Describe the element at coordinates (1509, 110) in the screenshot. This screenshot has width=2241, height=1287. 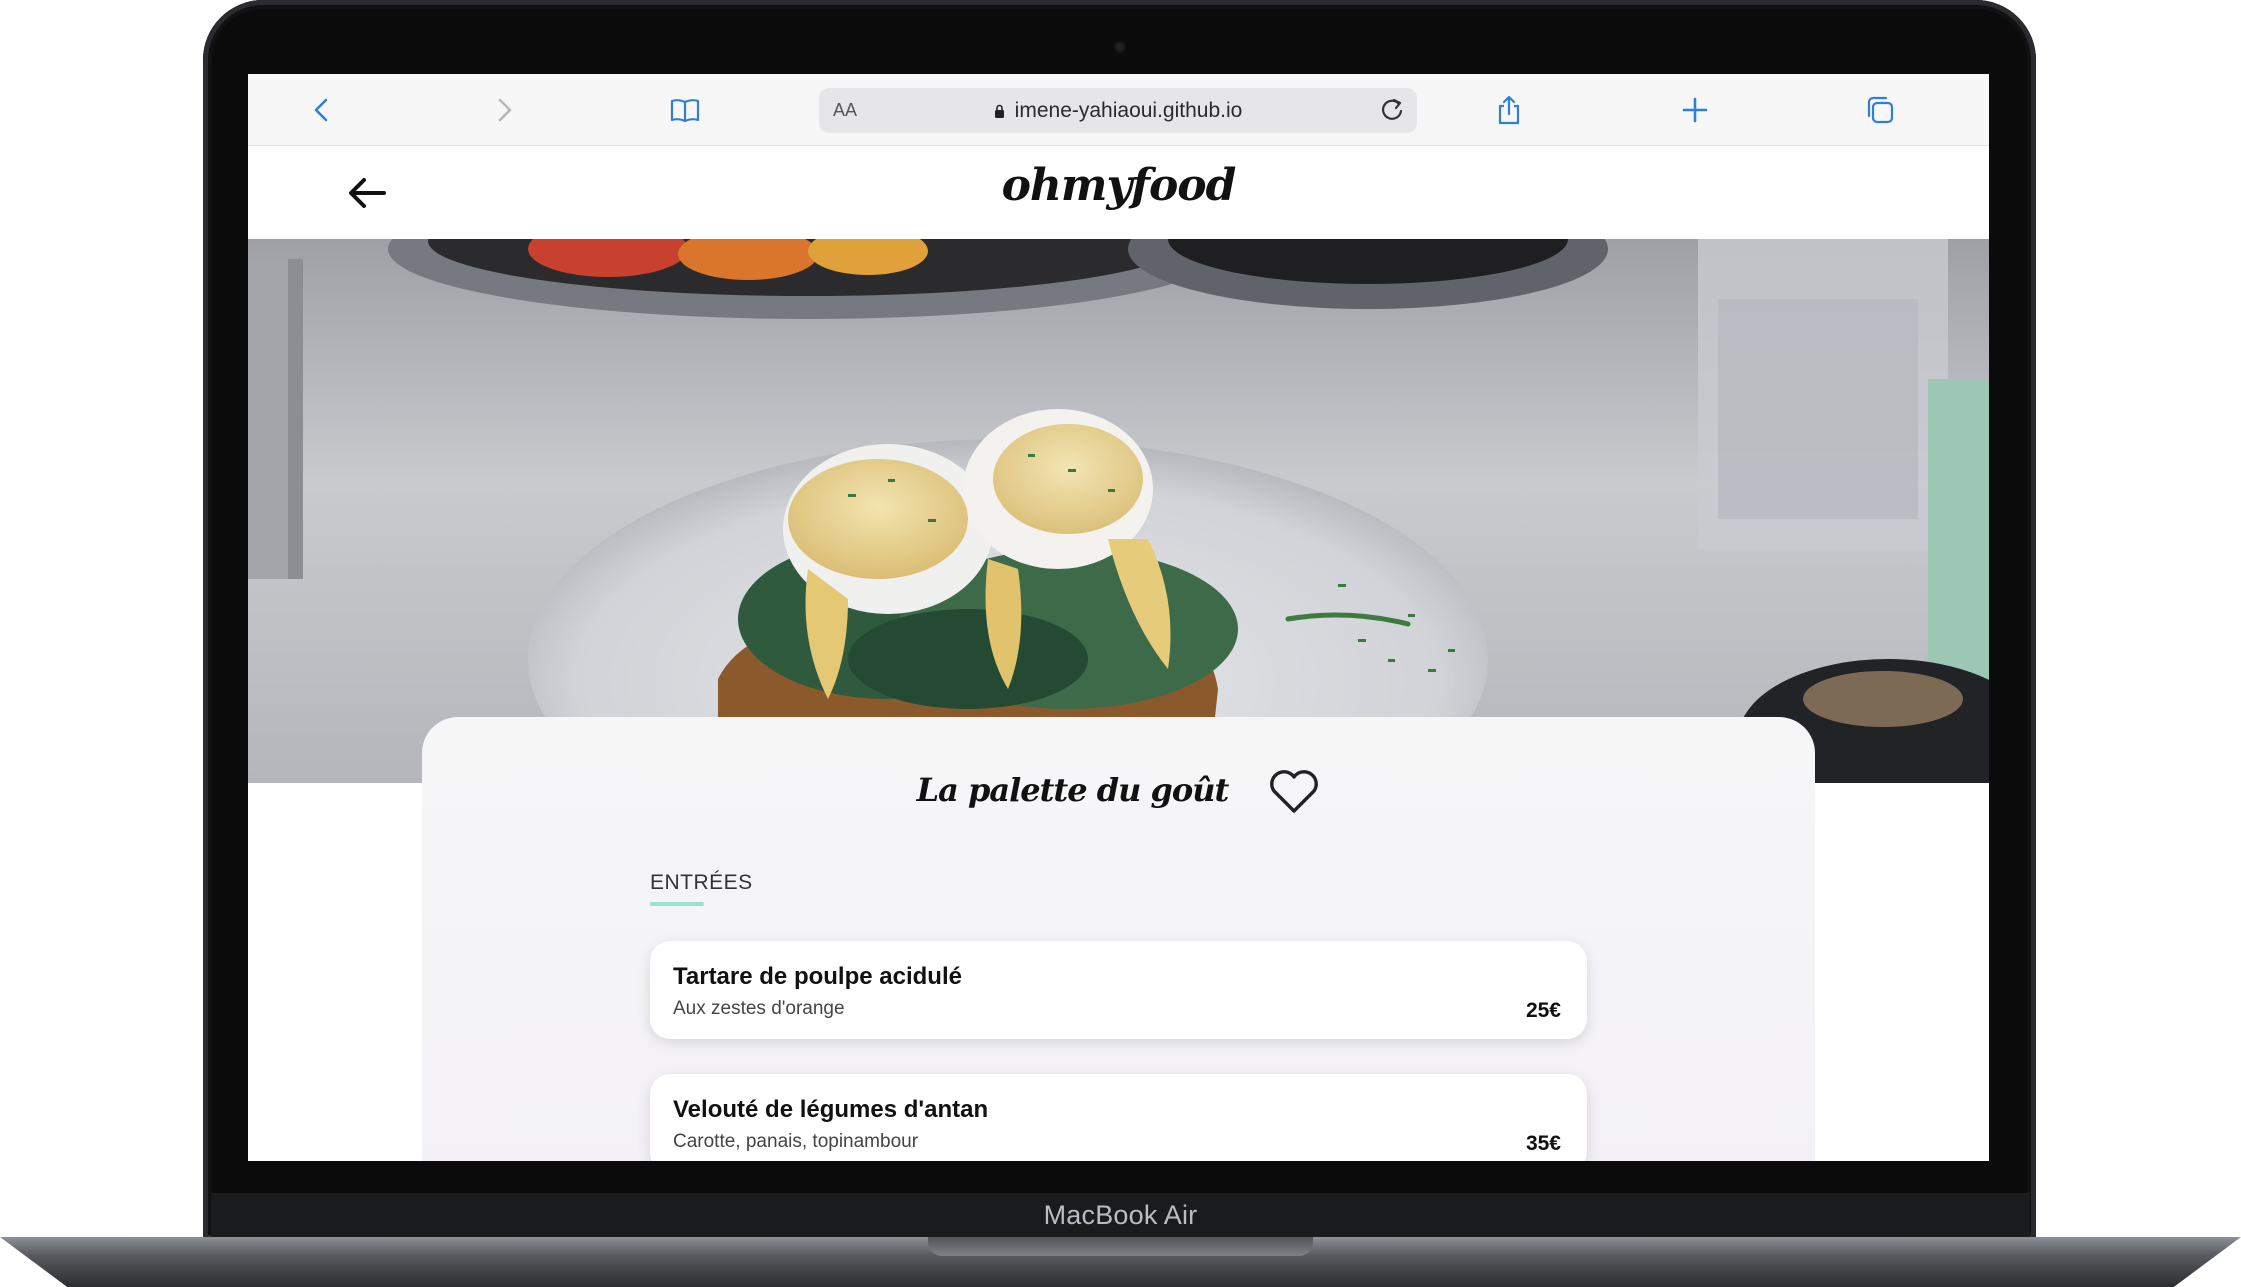
I see `share-icon` at that location.